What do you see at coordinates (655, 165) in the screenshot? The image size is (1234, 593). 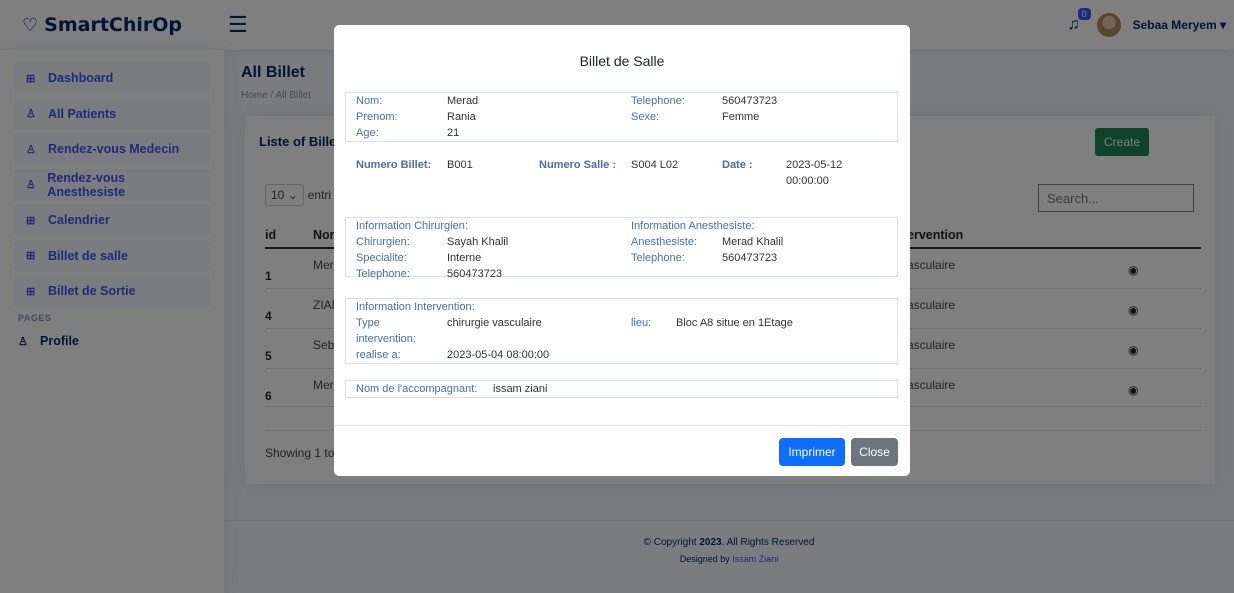 I see `numero-salle-value: S004 L02` at bounding box center [655, 165].